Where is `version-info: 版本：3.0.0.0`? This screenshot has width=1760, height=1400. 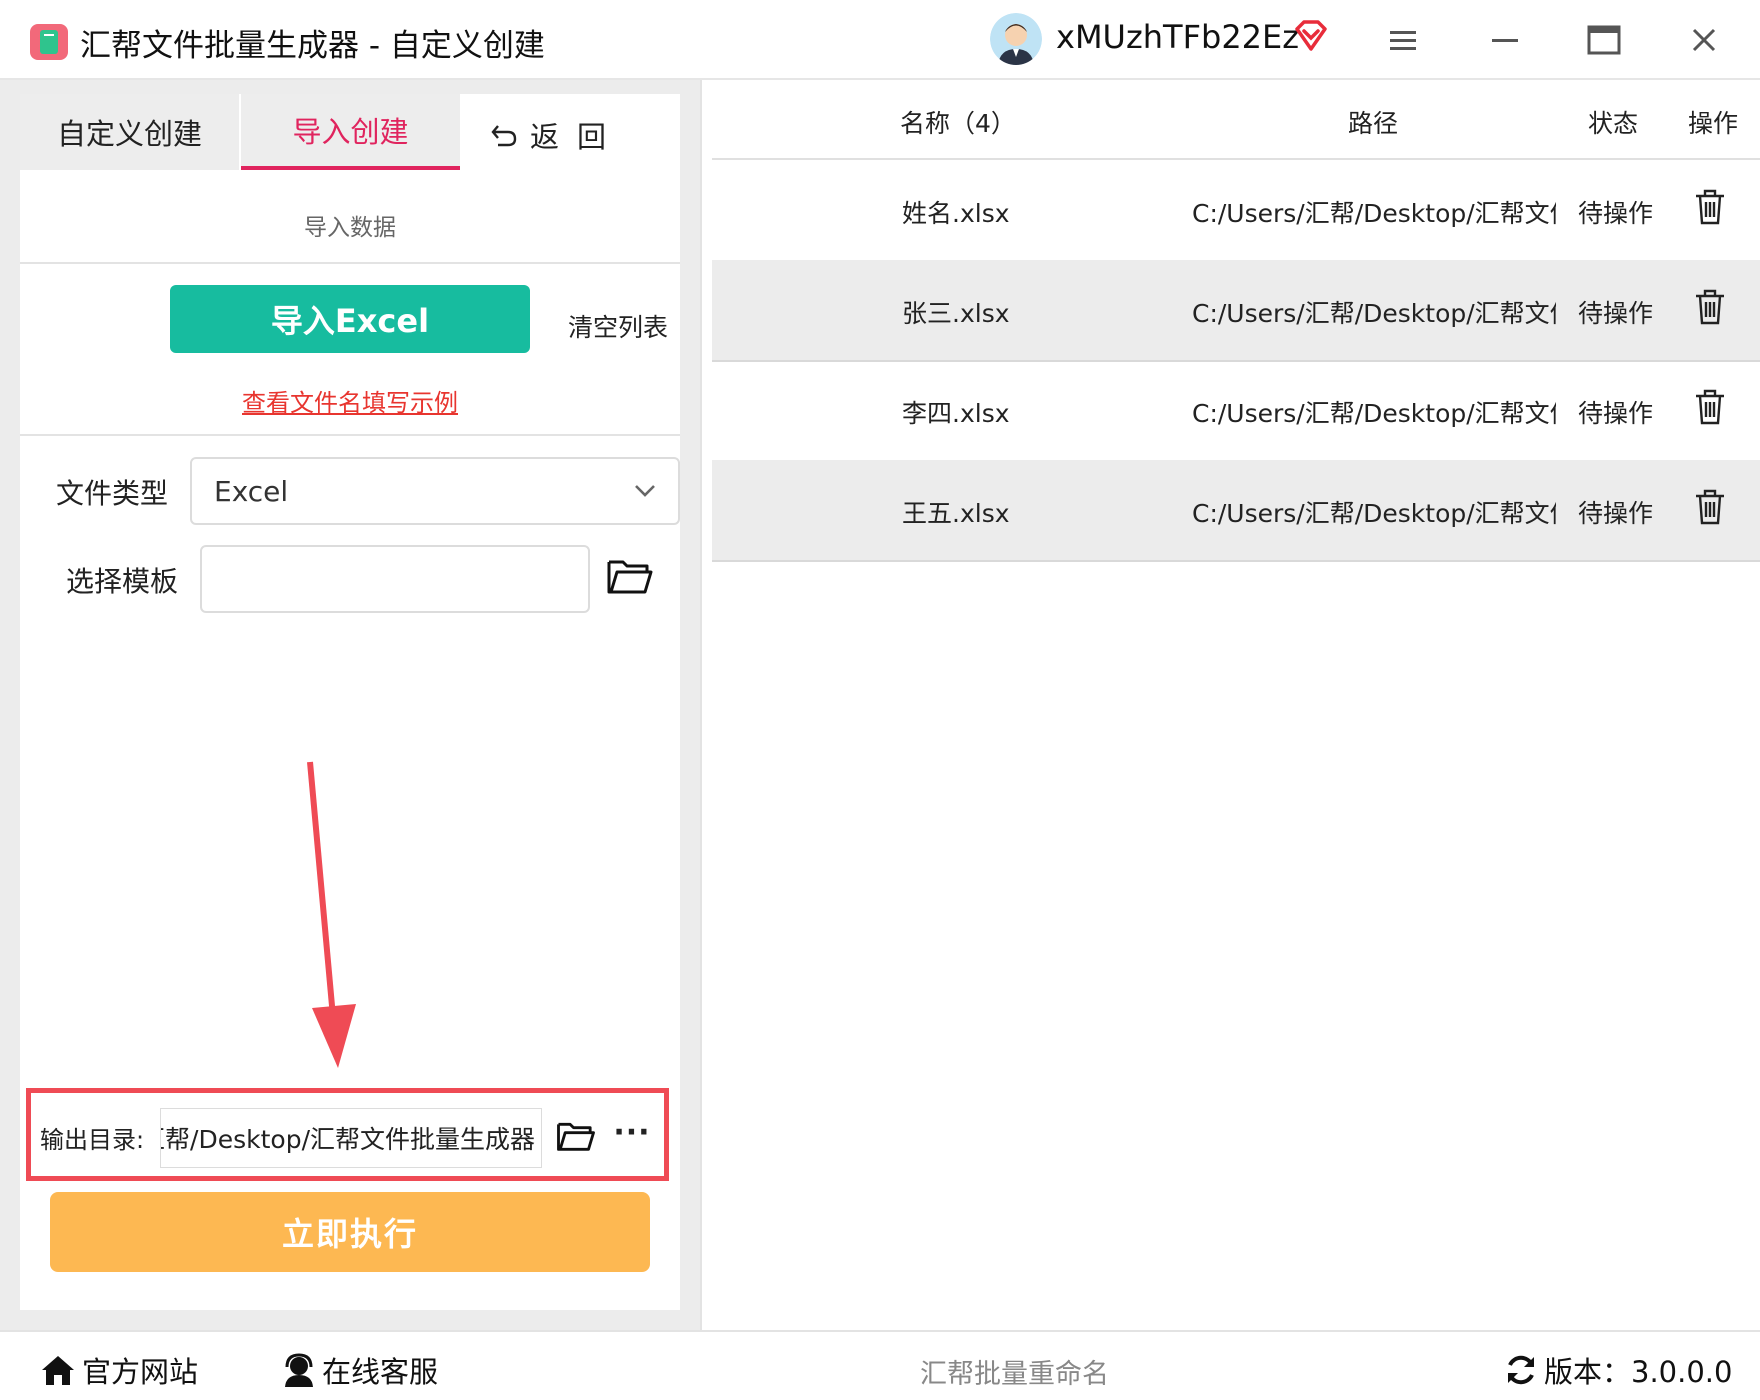
version-info: 版本：3.0.0.0 is located at coordinates (1618, 1370).